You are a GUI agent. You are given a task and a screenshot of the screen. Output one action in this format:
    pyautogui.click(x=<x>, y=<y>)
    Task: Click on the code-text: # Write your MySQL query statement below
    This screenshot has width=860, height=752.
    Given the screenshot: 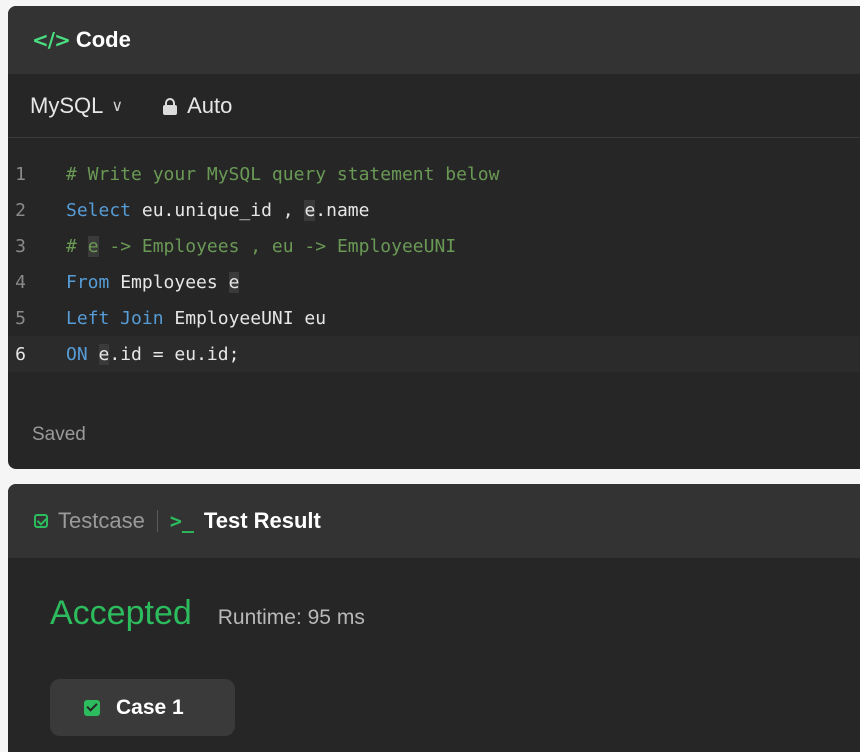 What is the action you would take?
    pyautogui.click(x=283, y=174)
    